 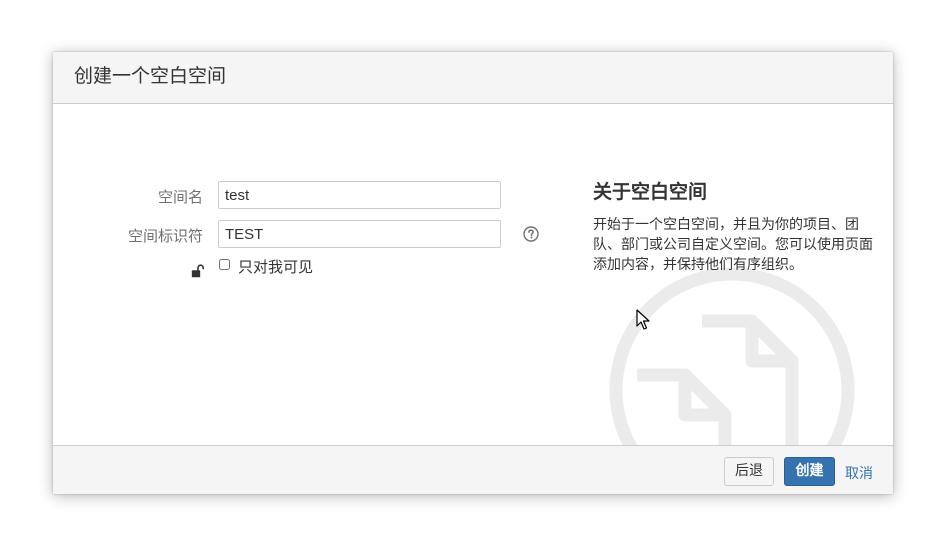 What do you see at coordinates (359, 195) in the screenshot?
I see `space-name-input` at bounding box center [359, 195].